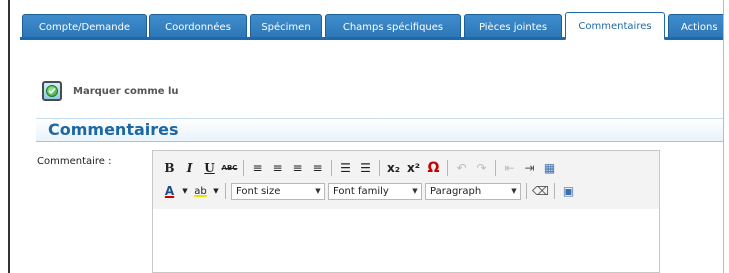 This screenshot has width=729, height=273. What do you see at coordinates (278, 191) in the screenshot?
I see `font-size-select: Font size ▼` at bounding box center [278, 191].